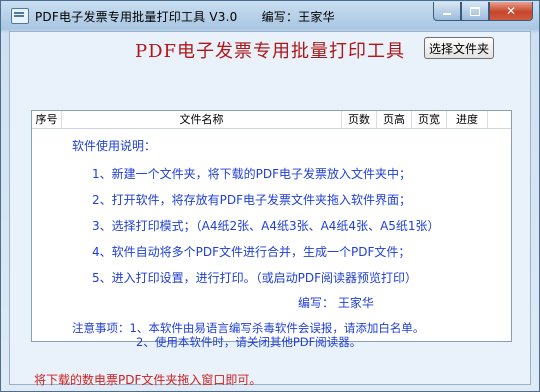 The image size is (540, 392). Describe the element at coordinates (467, 119) in the screenshot. I see `col-progress: 进度` at that location.